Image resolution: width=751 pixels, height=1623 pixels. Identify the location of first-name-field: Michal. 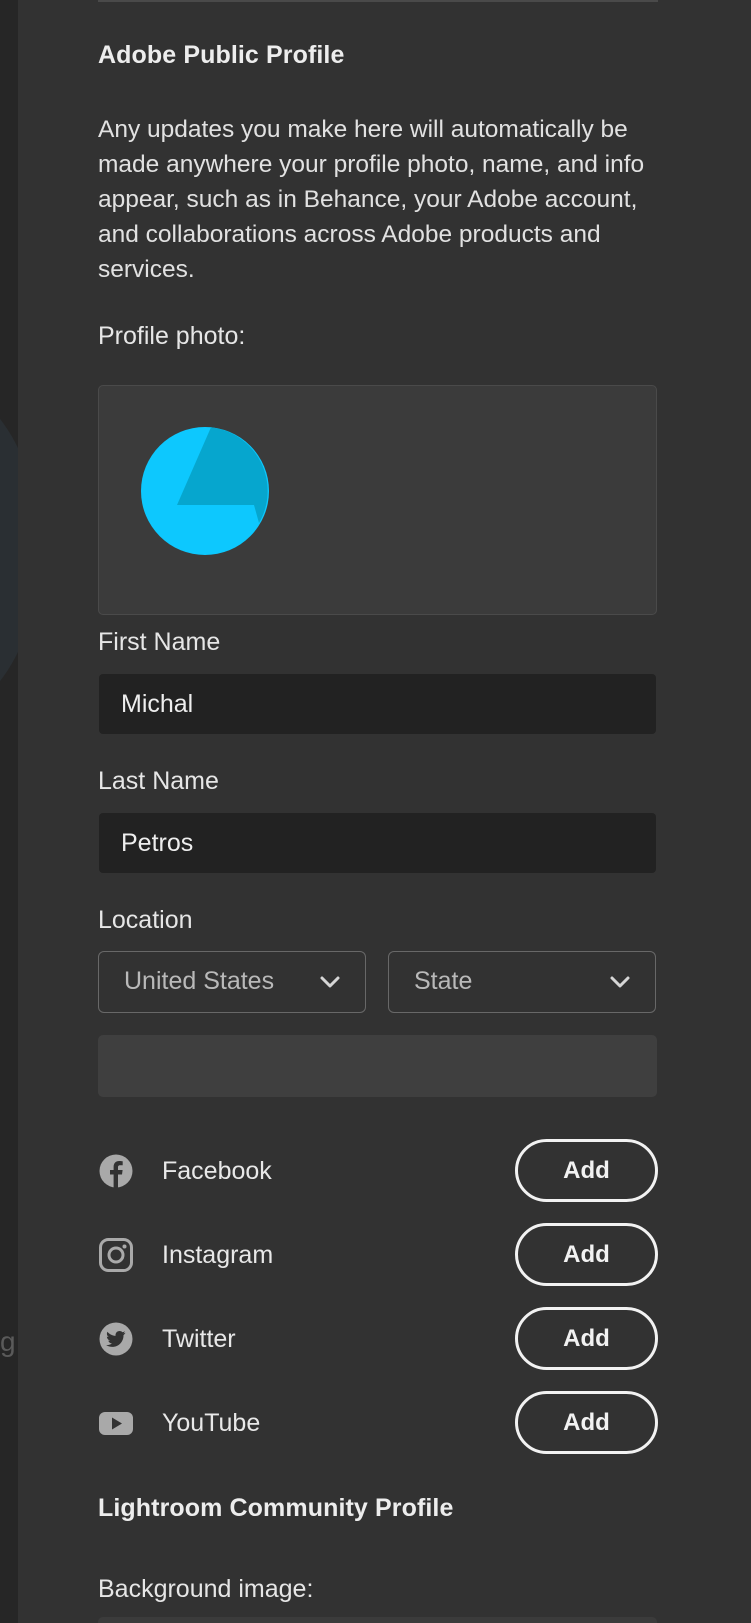
(377, 704).